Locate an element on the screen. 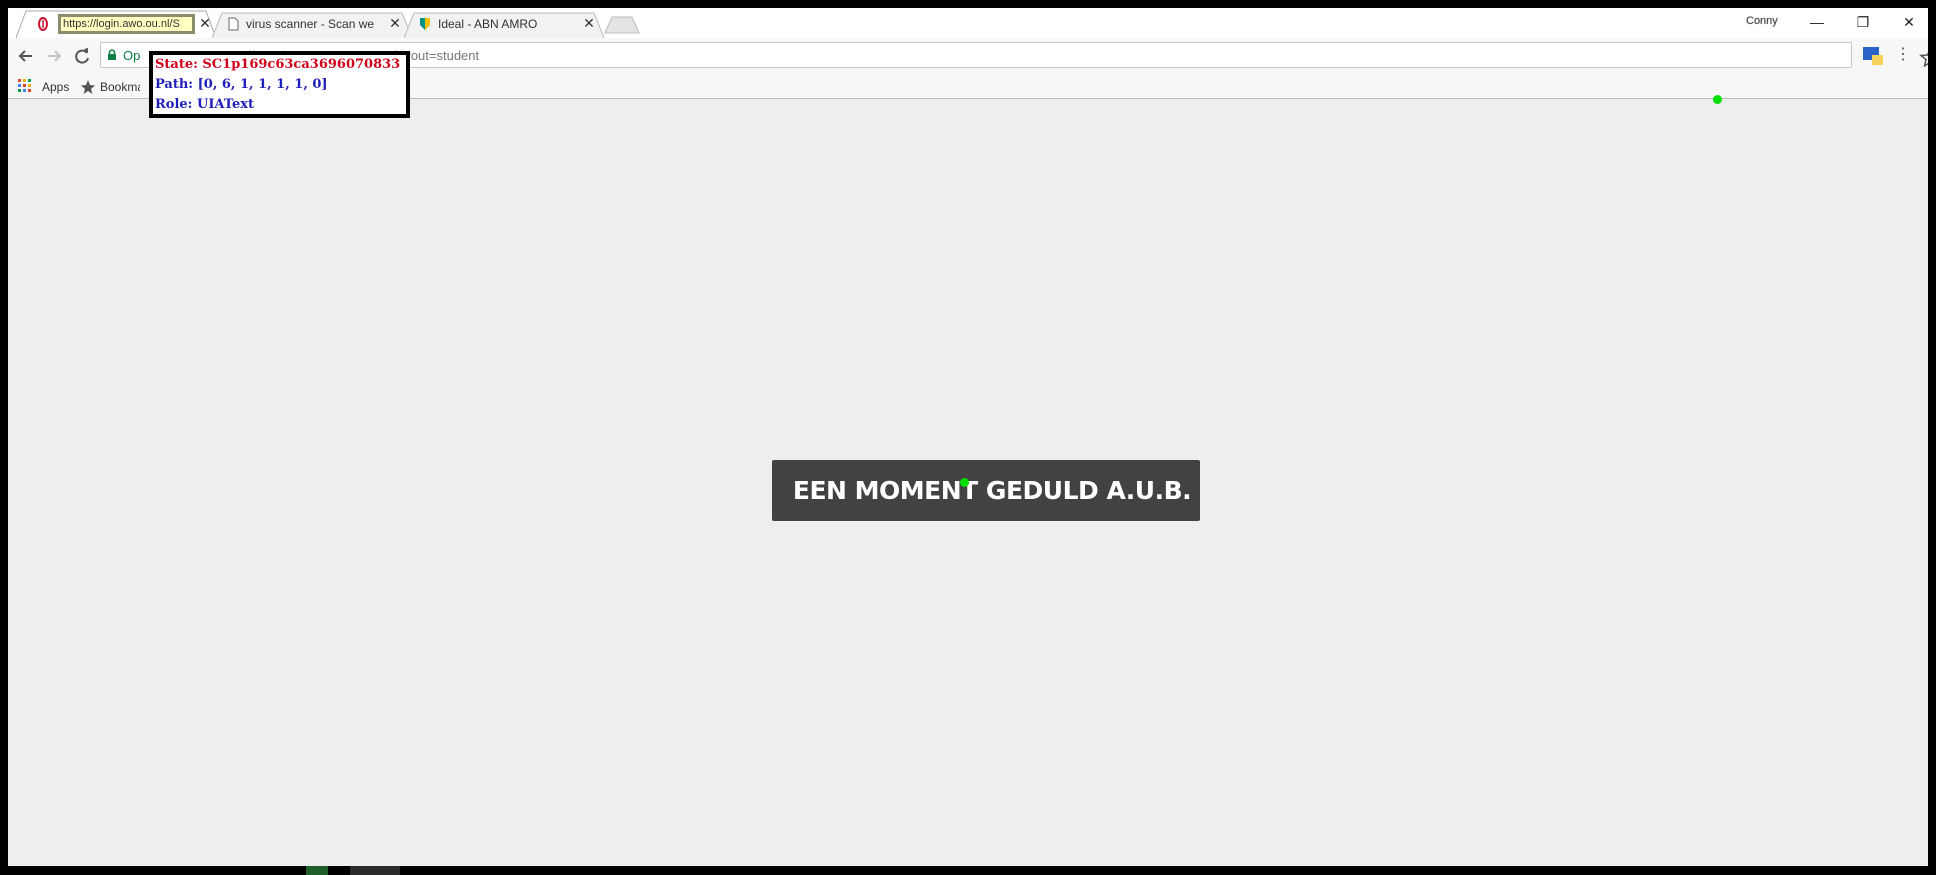  back-arrow-icon is located at coordinates (26, 56).